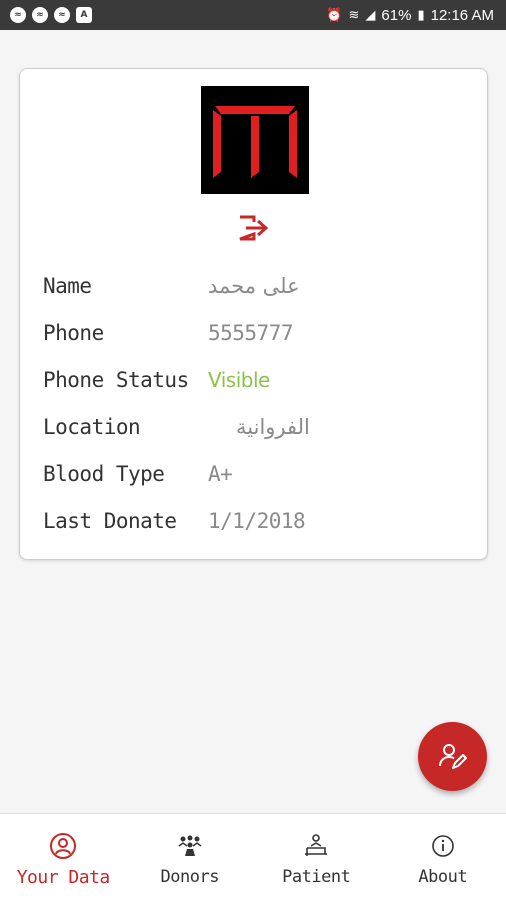 This screenshot has width=506, height=900. I want to click on nav-label: Your Data, so click(63, 877).